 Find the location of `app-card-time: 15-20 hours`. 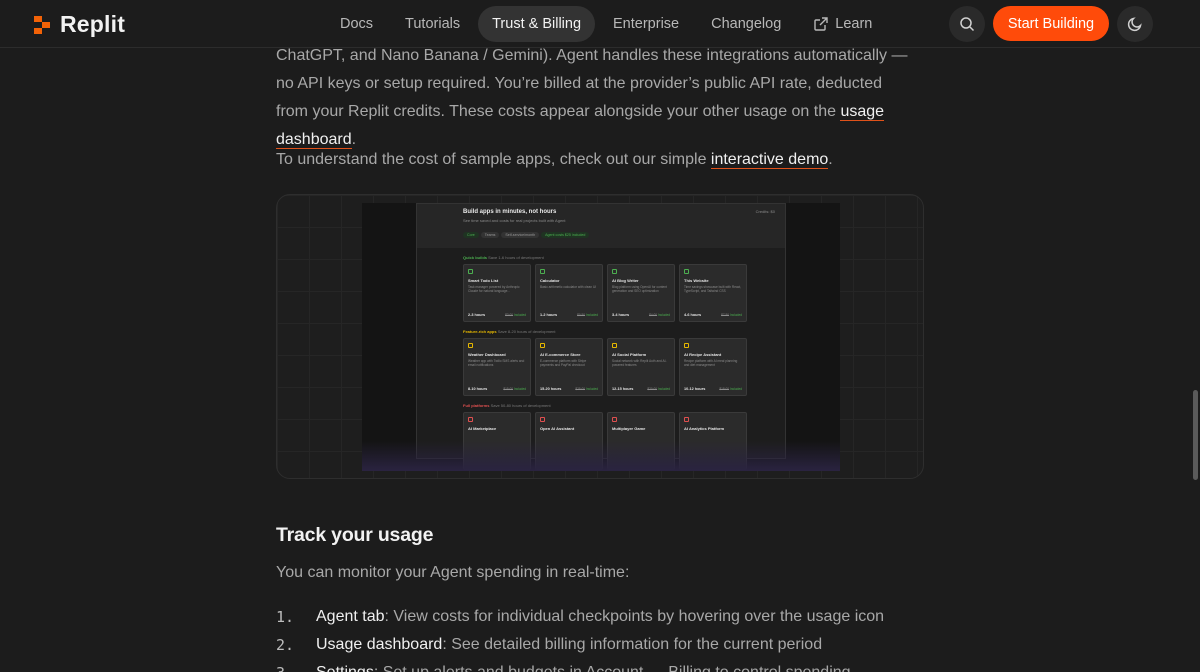

app-card-time: 15-20 hours is located at coordinates (551, 389).